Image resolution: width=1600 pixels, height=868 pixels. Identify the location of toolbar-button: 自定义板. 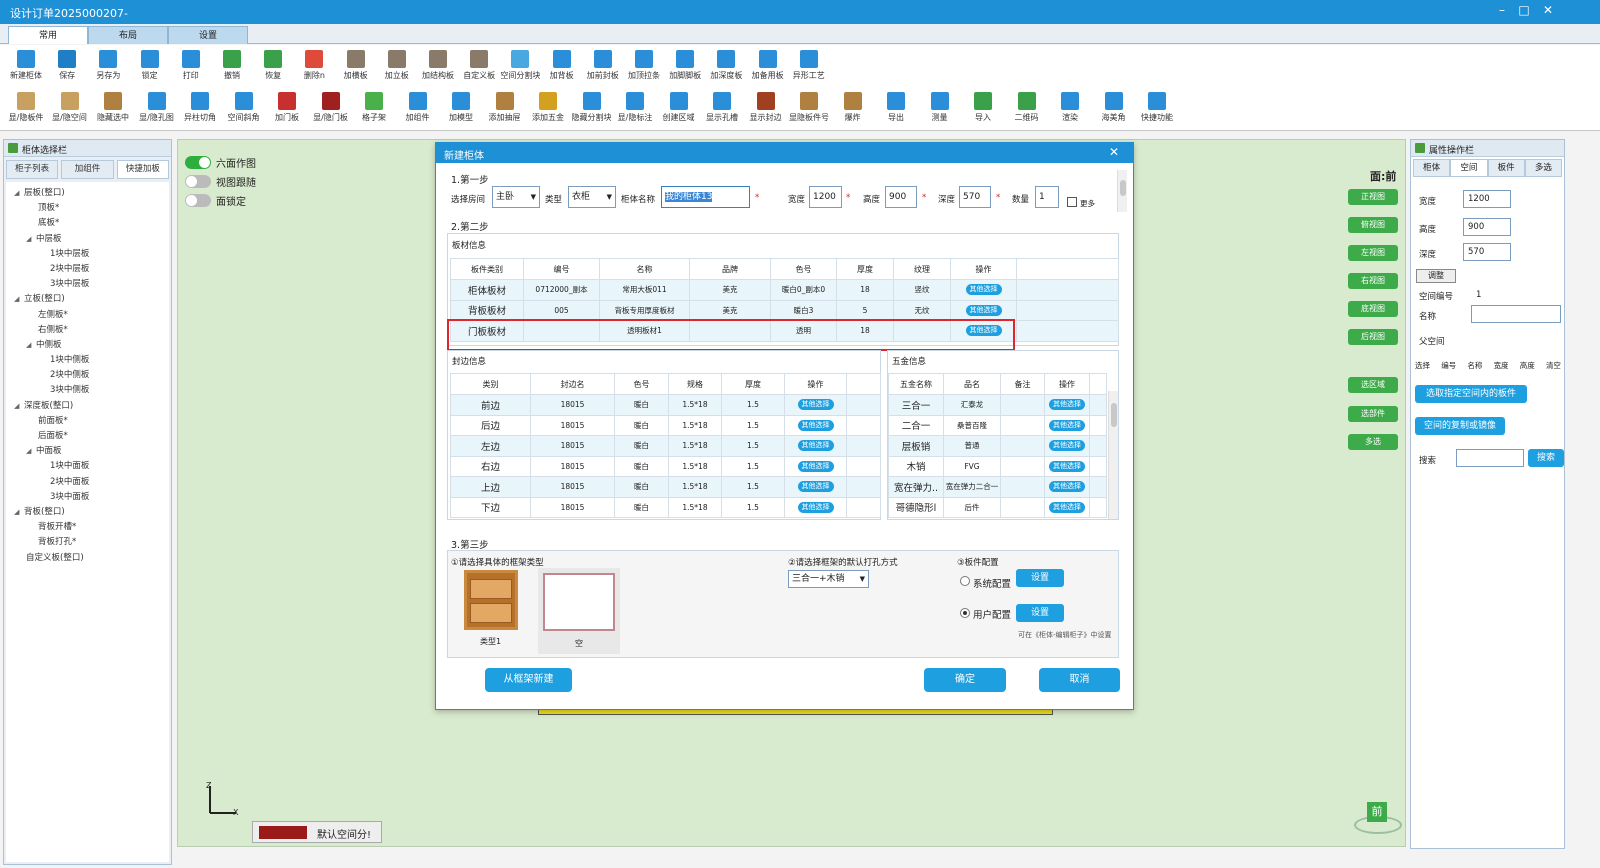
(479, 65).